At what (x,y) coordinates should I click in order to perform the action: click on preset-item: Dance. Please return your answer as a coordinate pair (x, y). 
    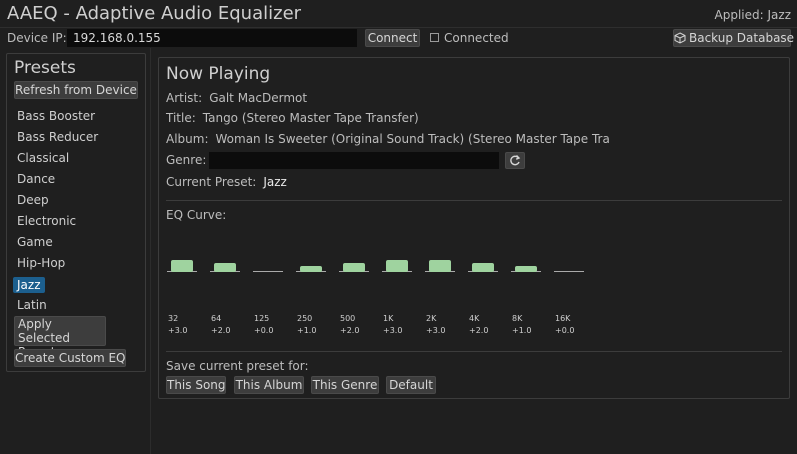
    Looking at the image, I should click on (36, 179).